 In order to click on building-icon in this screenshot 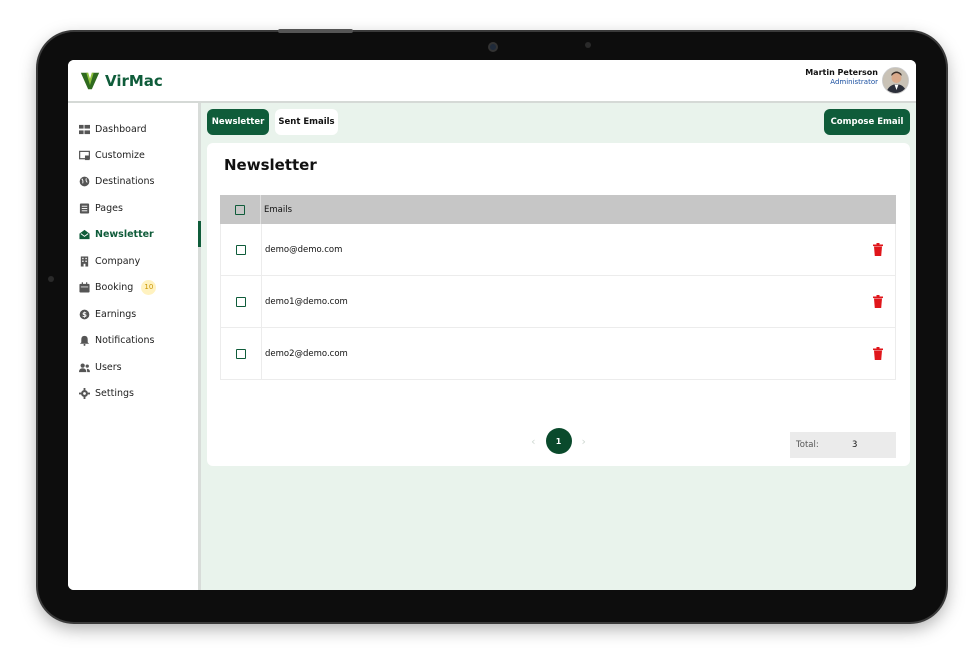, I will do `click(84, 261)`.